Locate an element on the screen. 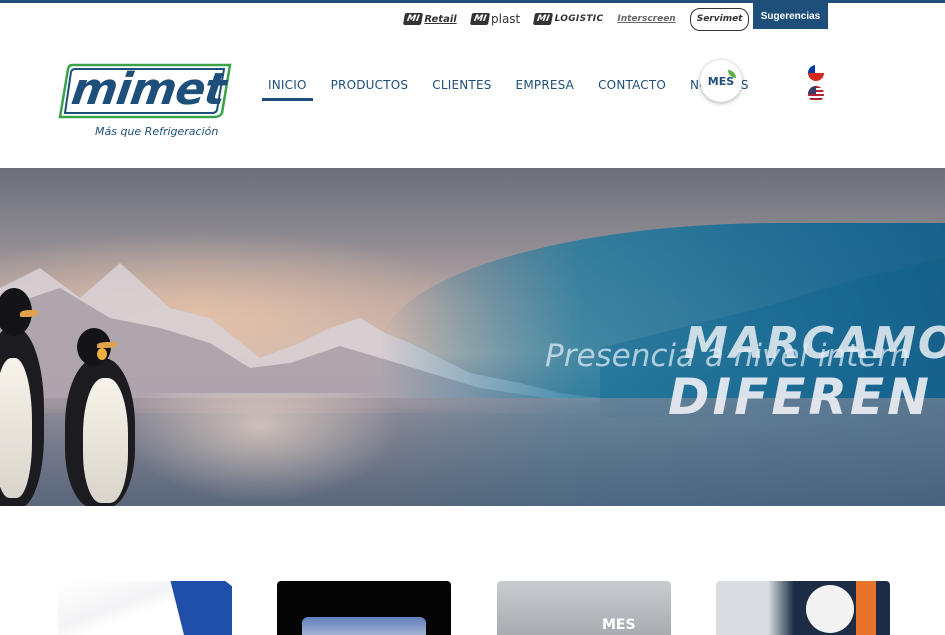 This screenshot has width=945, height=635. brand-name: Servimet is located at coordinates (719, 19).